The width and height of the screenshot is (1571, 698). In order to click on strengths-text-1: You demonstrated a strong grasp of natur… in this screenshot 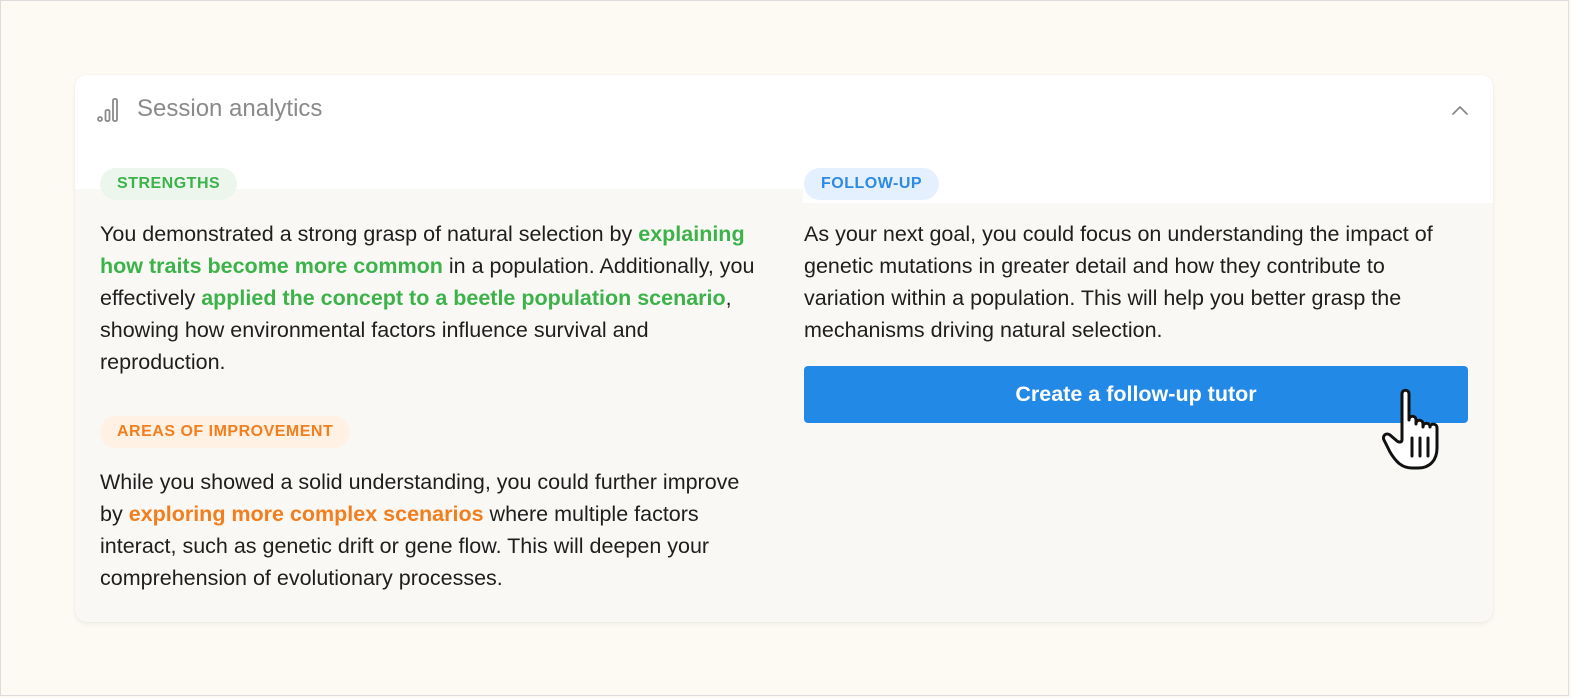, I will do `click(369, 234)`.